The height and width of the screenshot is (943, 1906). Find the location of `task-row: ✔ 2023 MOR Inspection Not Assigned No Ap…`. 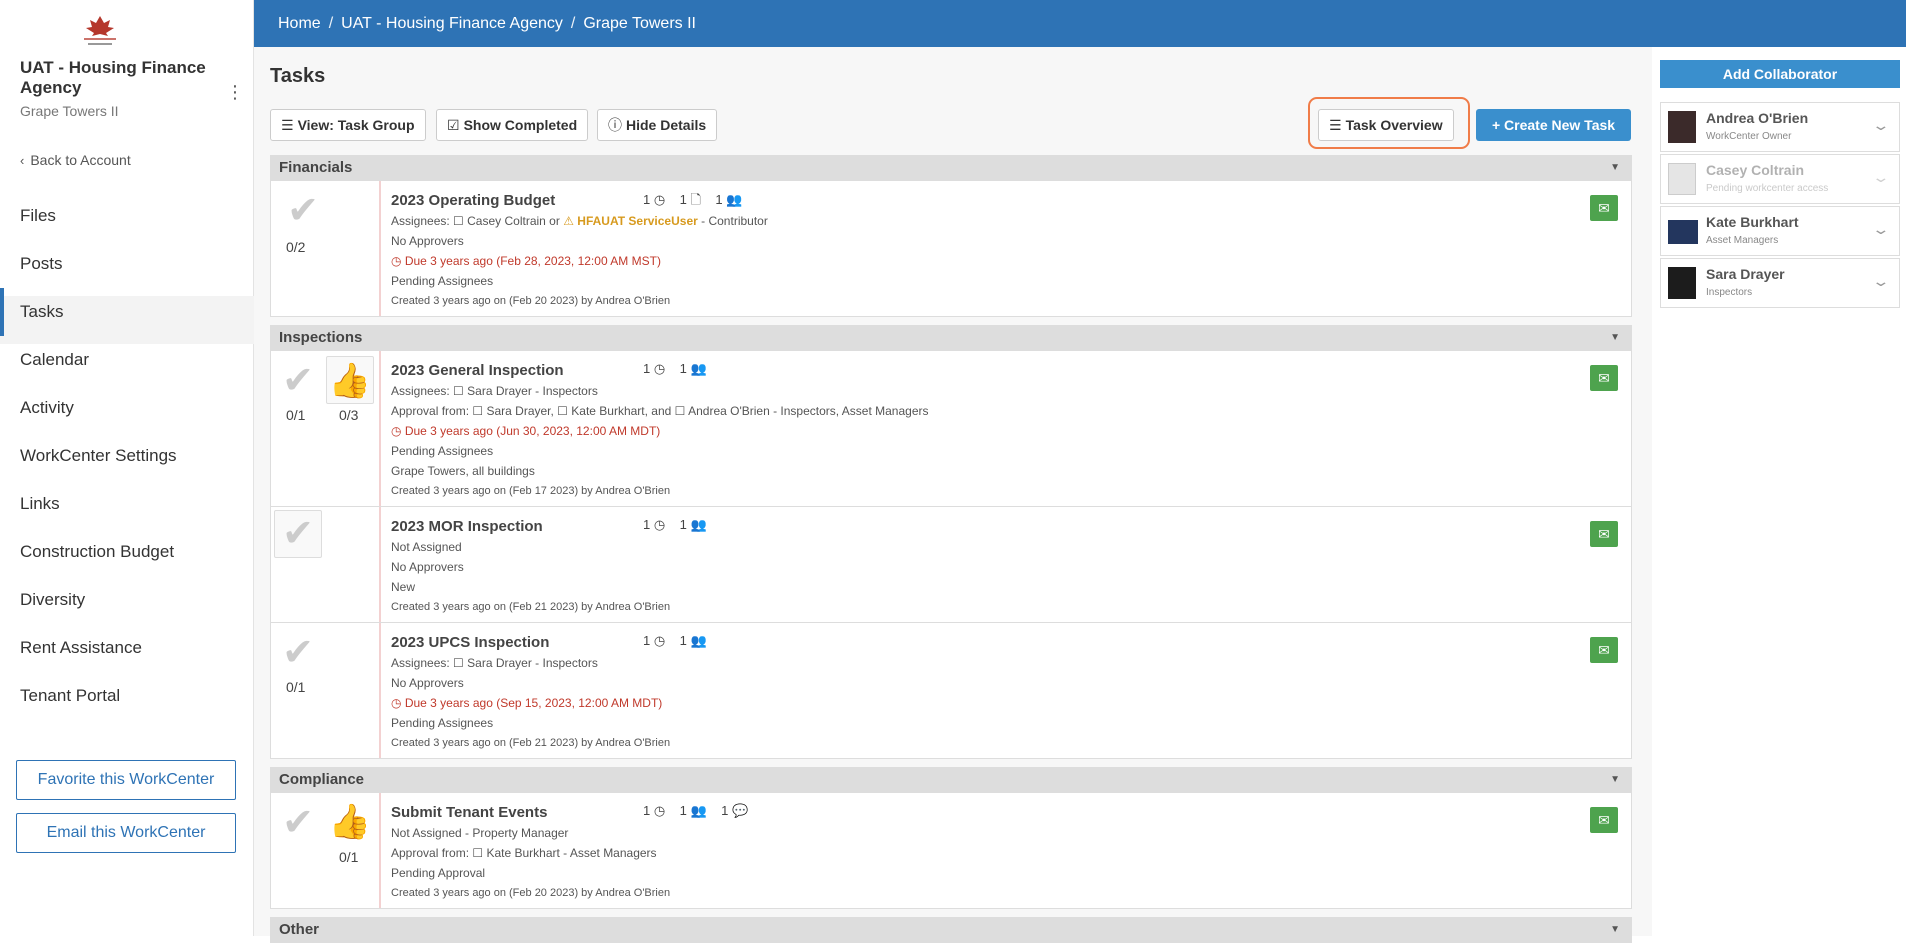

task-row: ✔ 2023 MOR Inspection Not Assigned No Ap… is located at coordinates (951, 565).